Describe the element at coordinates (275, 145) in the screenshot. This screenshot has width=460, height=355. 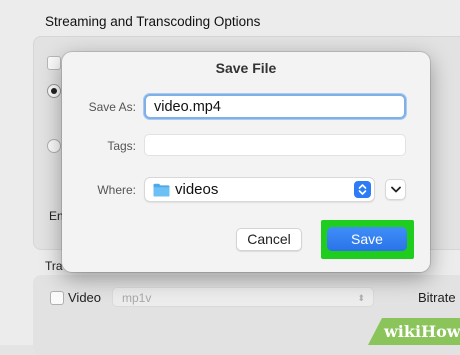
I see `tags-input` at that location.